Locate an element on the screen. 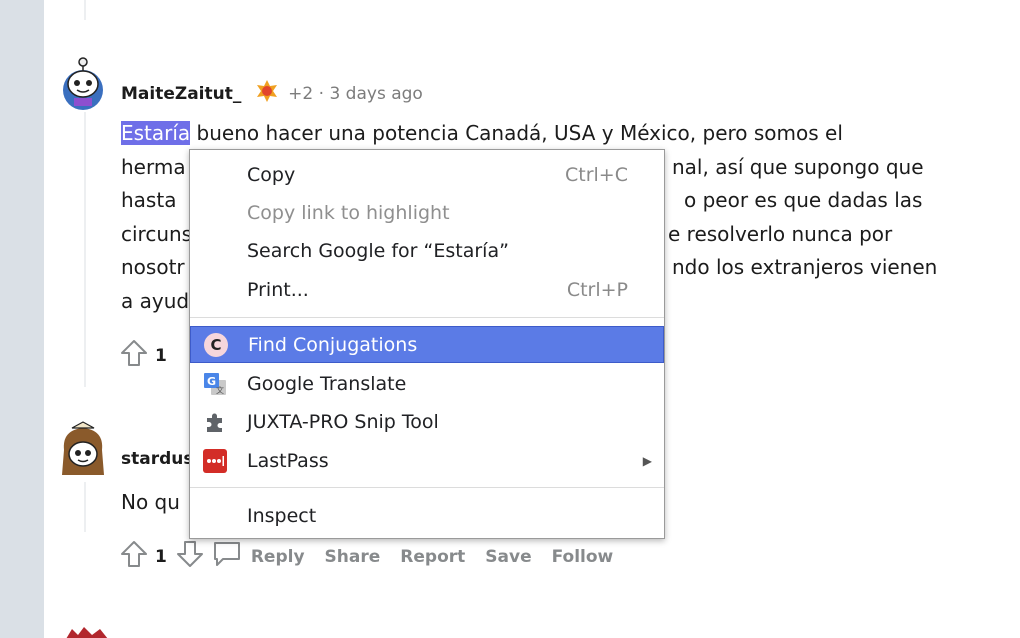  menu-item-find-conjugations: C Find Conjugations is located at coordinates (427, 344).